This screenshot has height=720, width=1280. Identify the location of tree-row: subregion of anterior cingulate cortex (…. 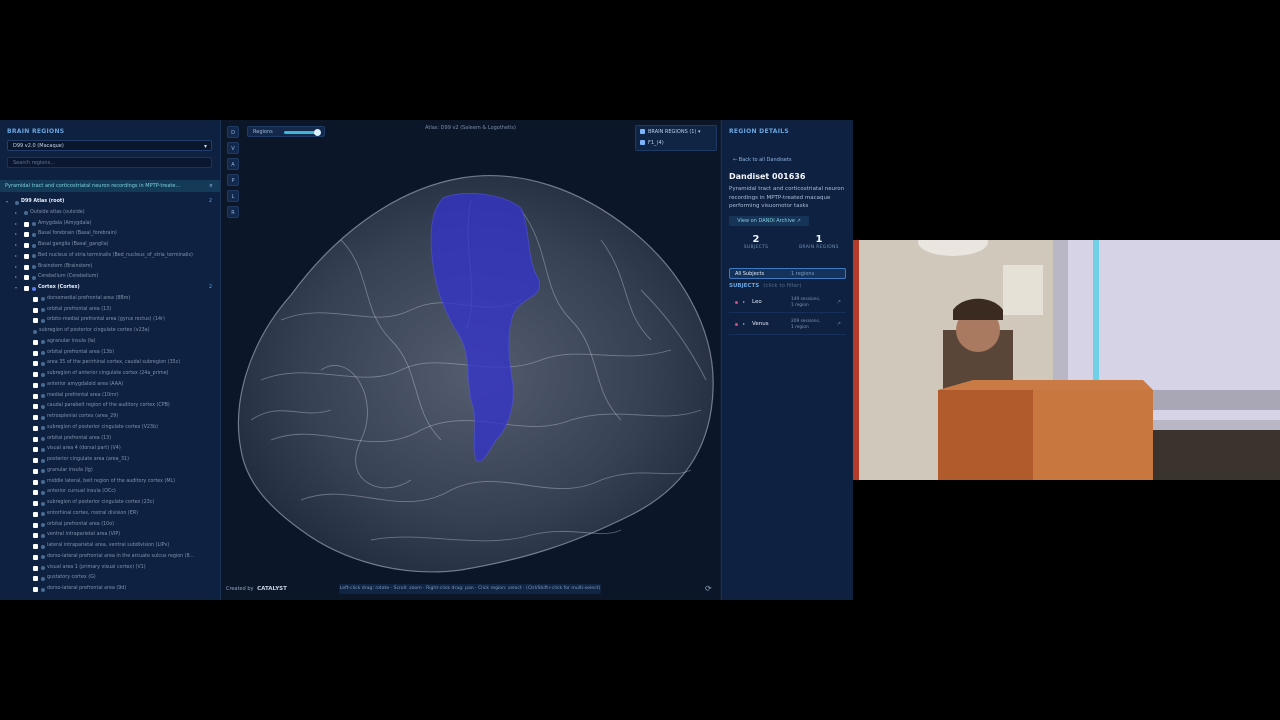
(110, 374).